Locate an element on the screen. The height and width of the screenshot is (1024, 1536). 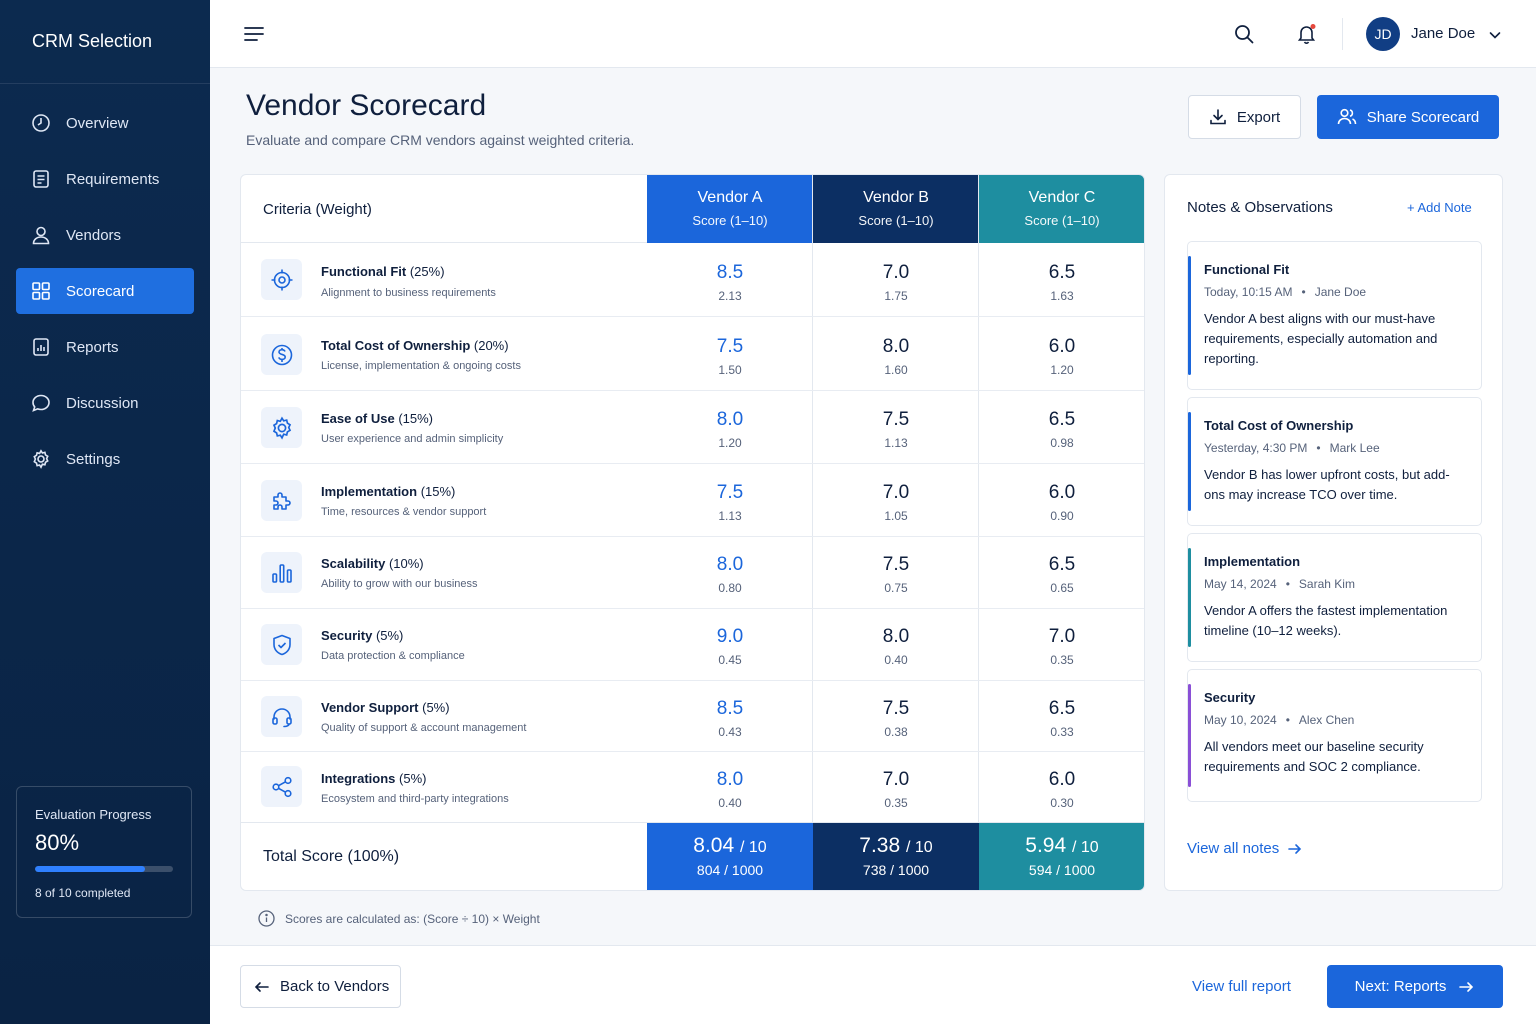
sidebar-item-label: Requirements is located at coordinates (113, 179).